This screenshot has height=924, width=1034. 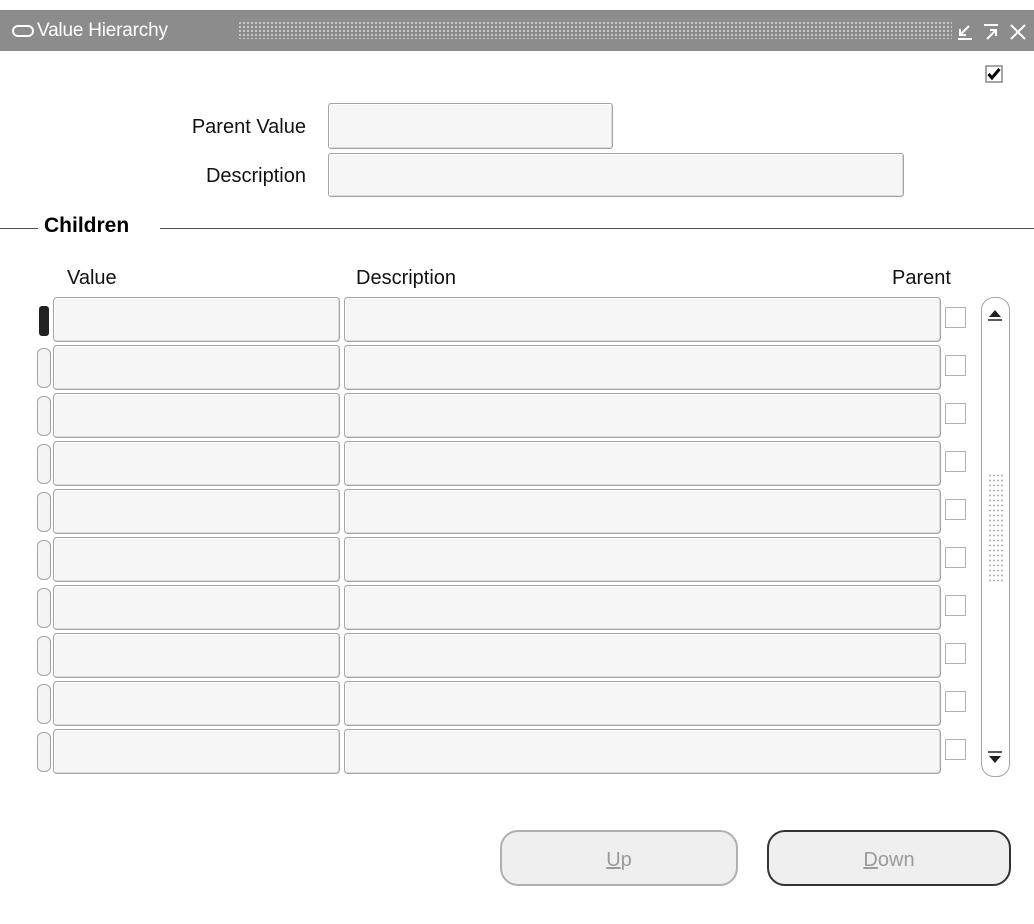 What do you see at coordinates (994, 74) in the screenshot?
I see `record-checkbox` at bounding box center [994, 74].